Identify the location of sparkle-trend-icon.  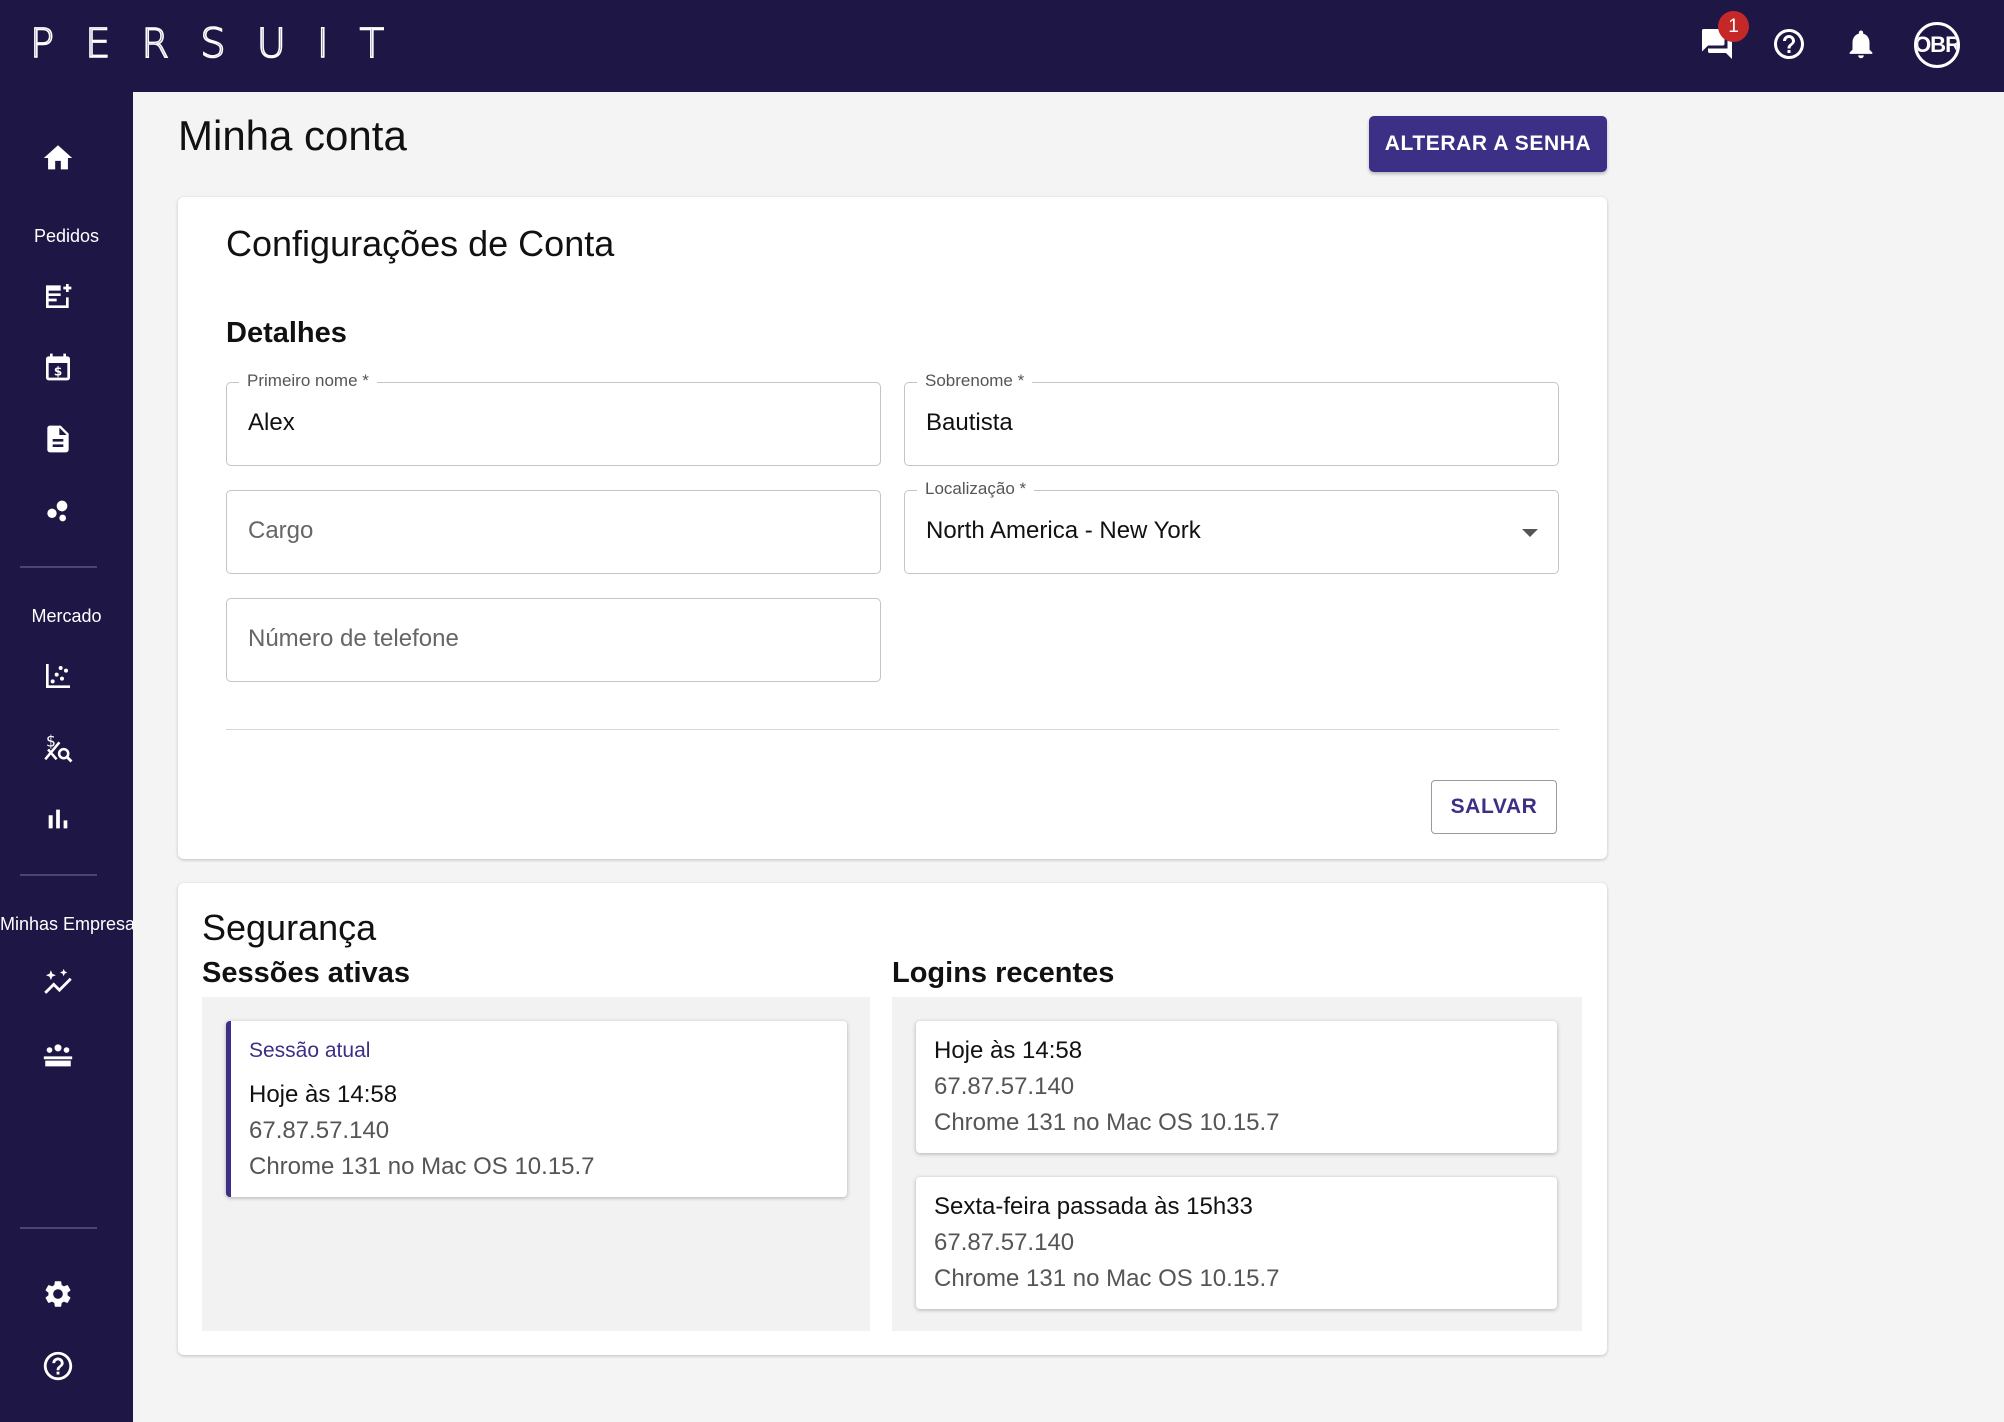
(58, 981).